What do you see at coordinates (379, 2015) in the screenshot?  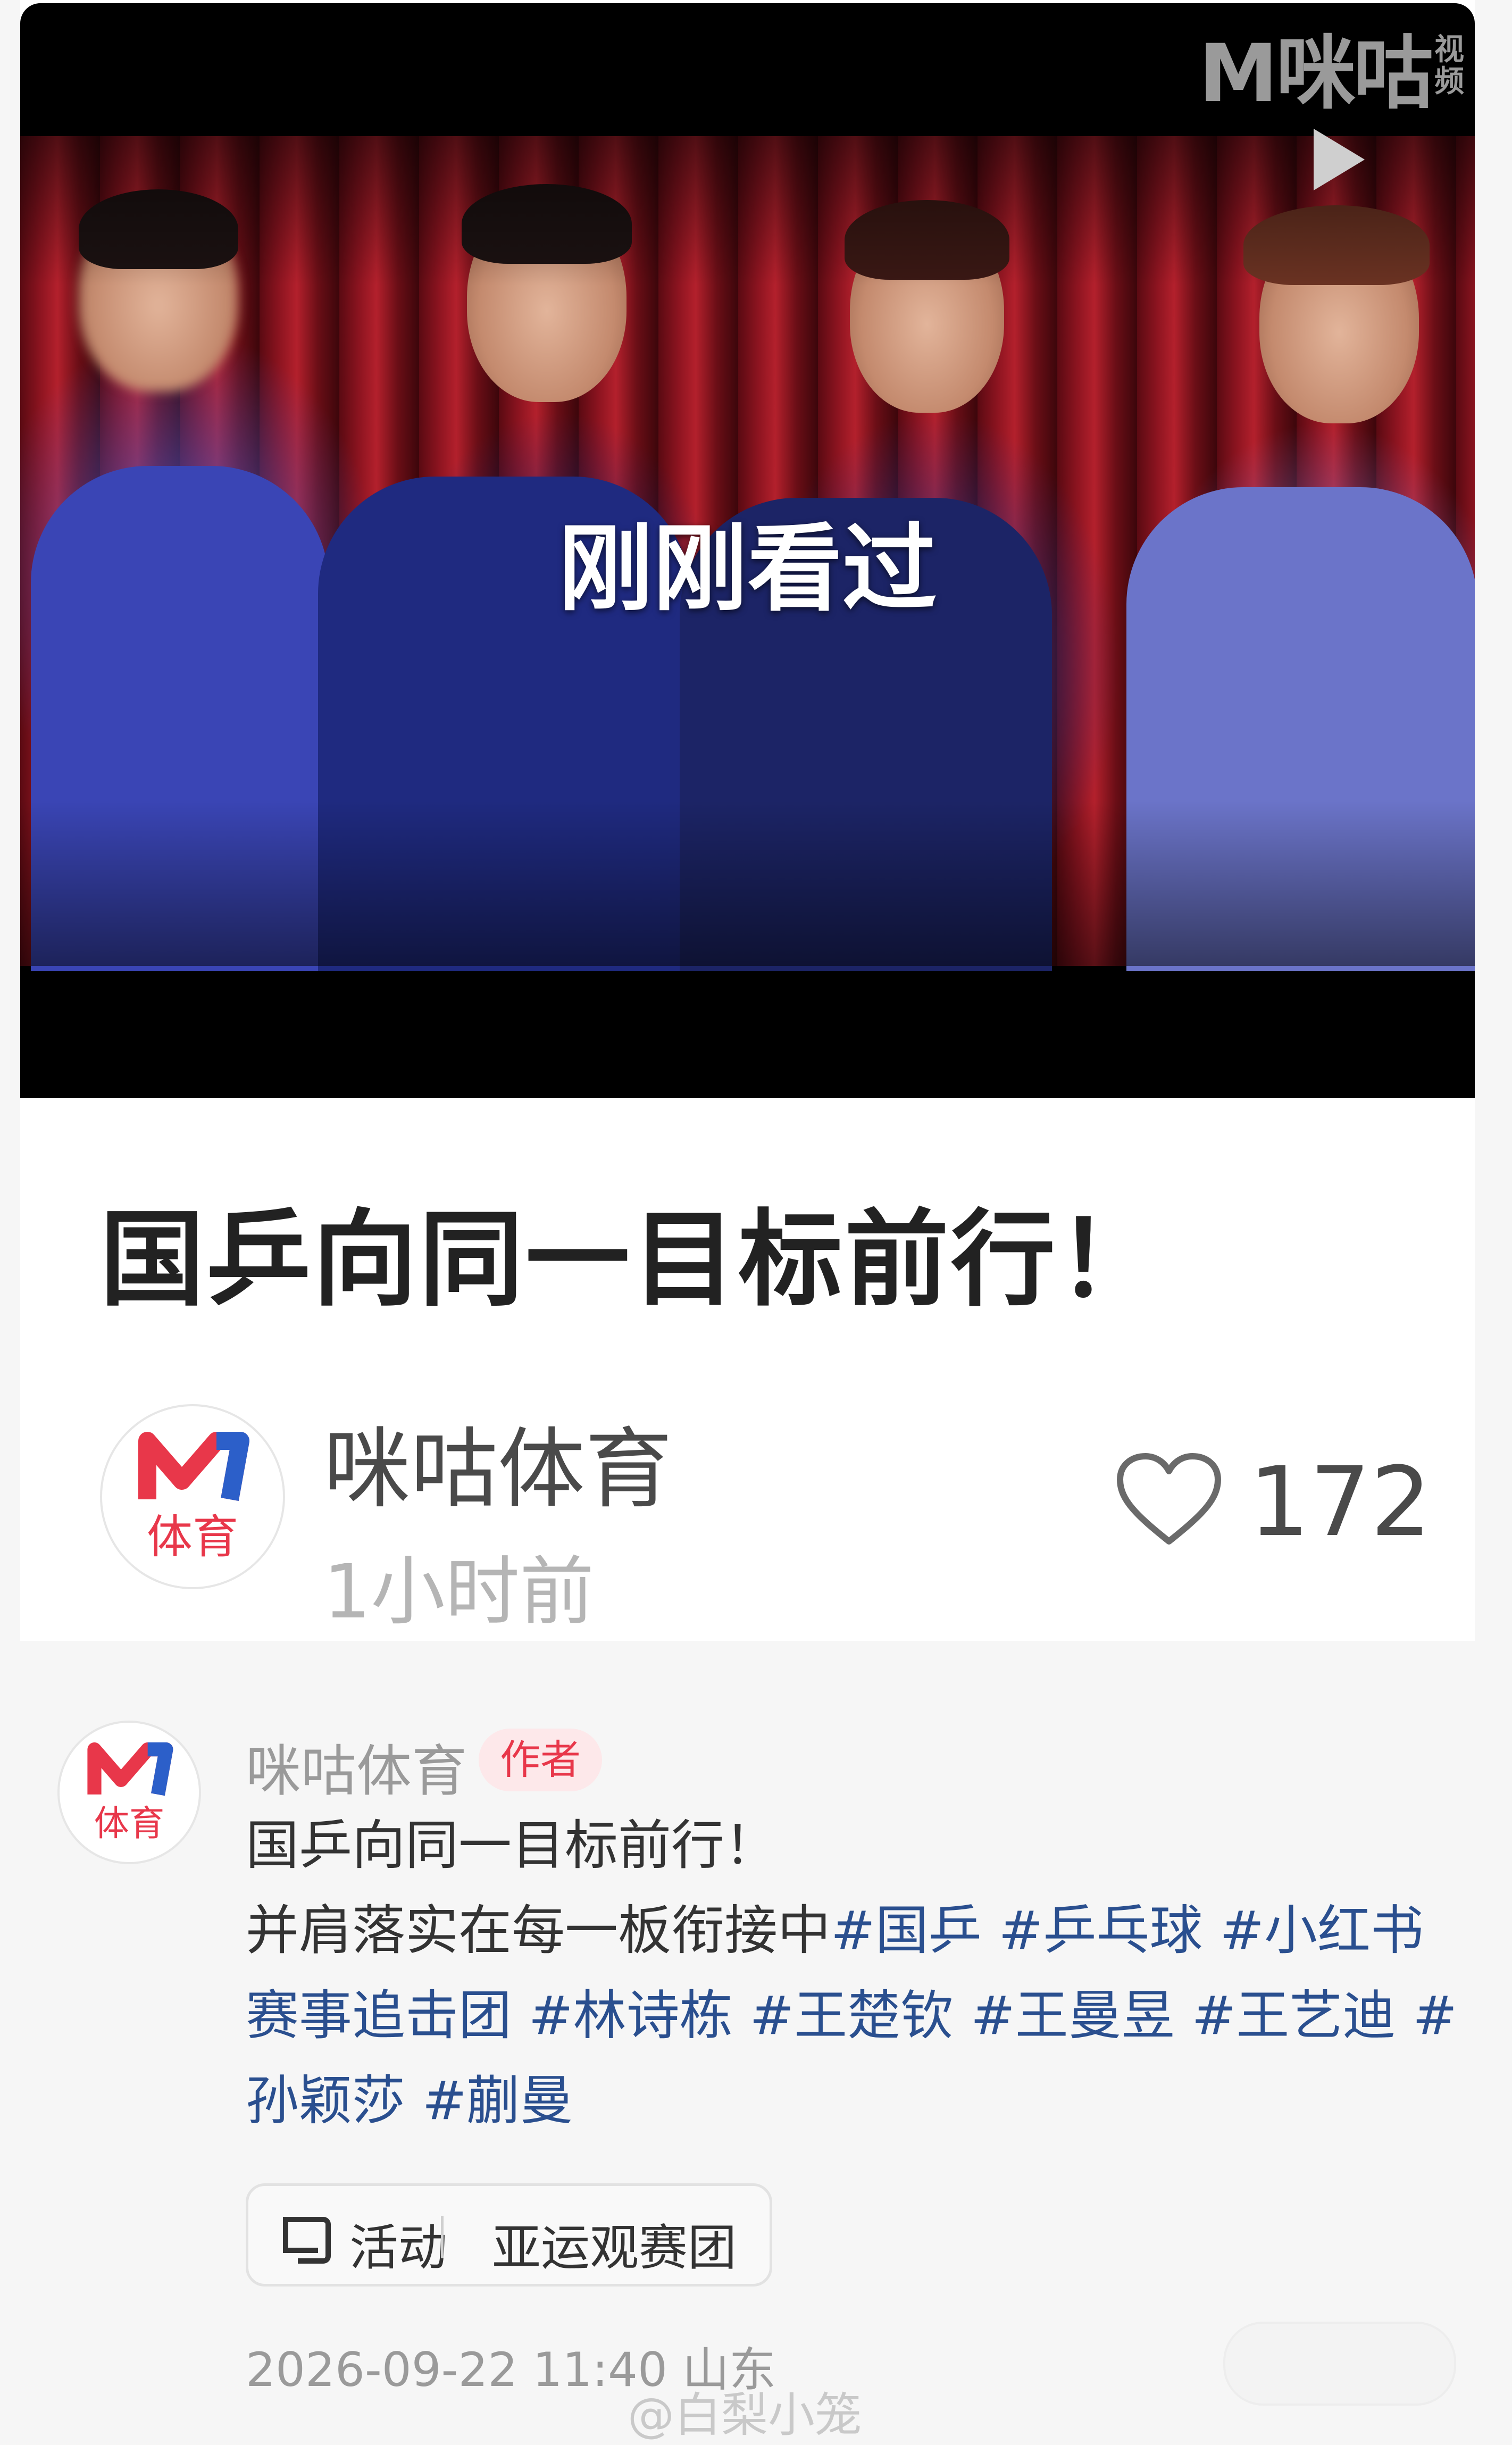 I see `hashtag: 赛事追击团` at bounding box center [379, 2015].